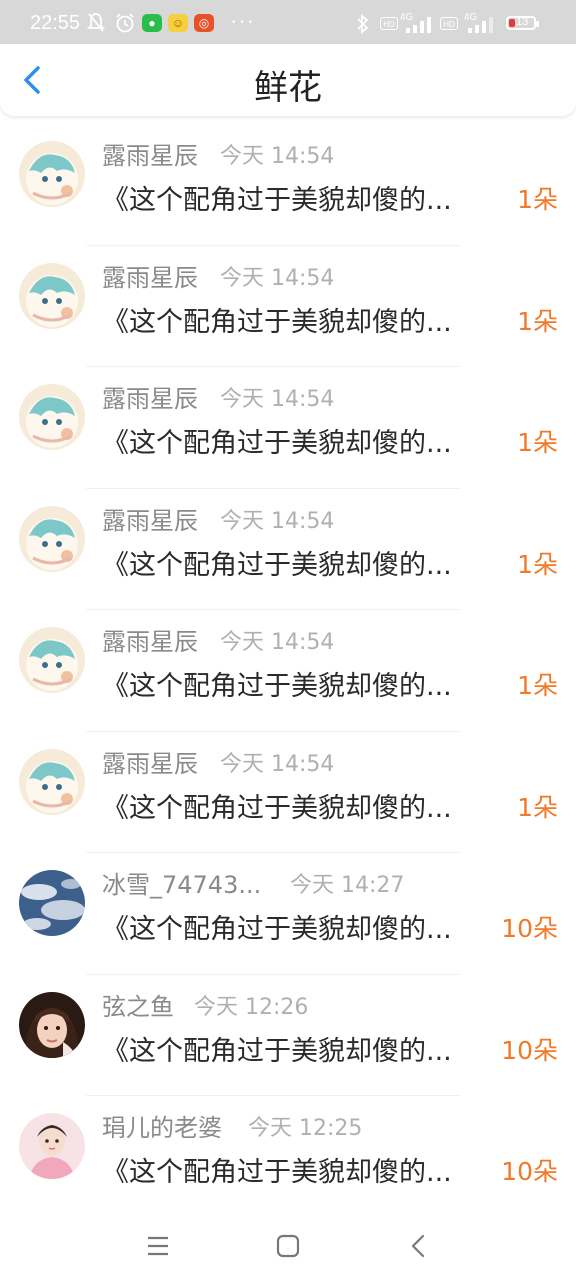  What do you see at coordinates (96, 22) in the screenshot?
I see `mute-bell-icon` at bounding box center [96, 22].